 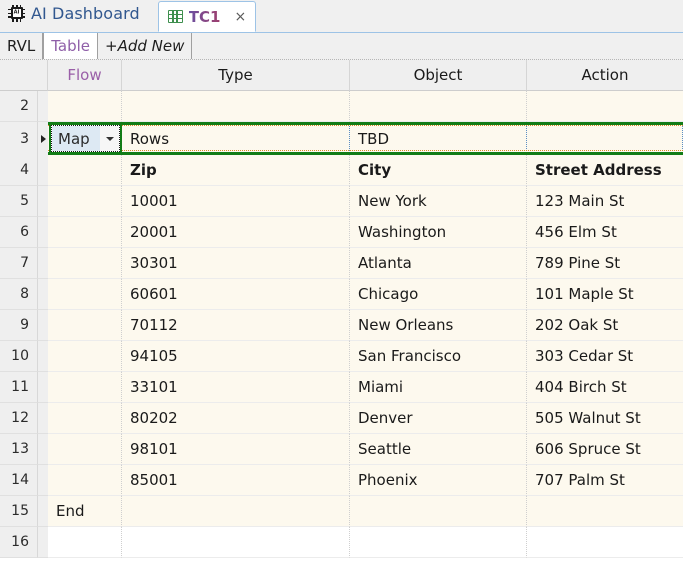 What do you see at coordinates (438, 232) in the screenshot?
I see `cell-object-6: Washington` at bounding box center [438, 232].